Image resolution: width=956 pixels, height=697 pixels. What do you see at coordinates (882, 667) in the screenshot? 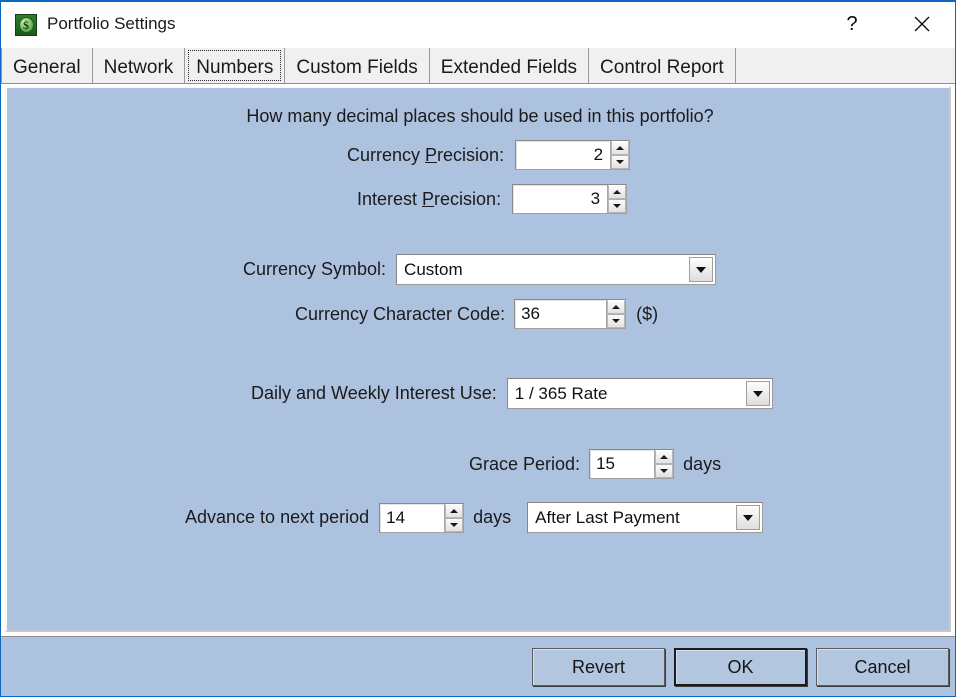
I see `cancel-button: Cancel` at bounding box center [882, 667].